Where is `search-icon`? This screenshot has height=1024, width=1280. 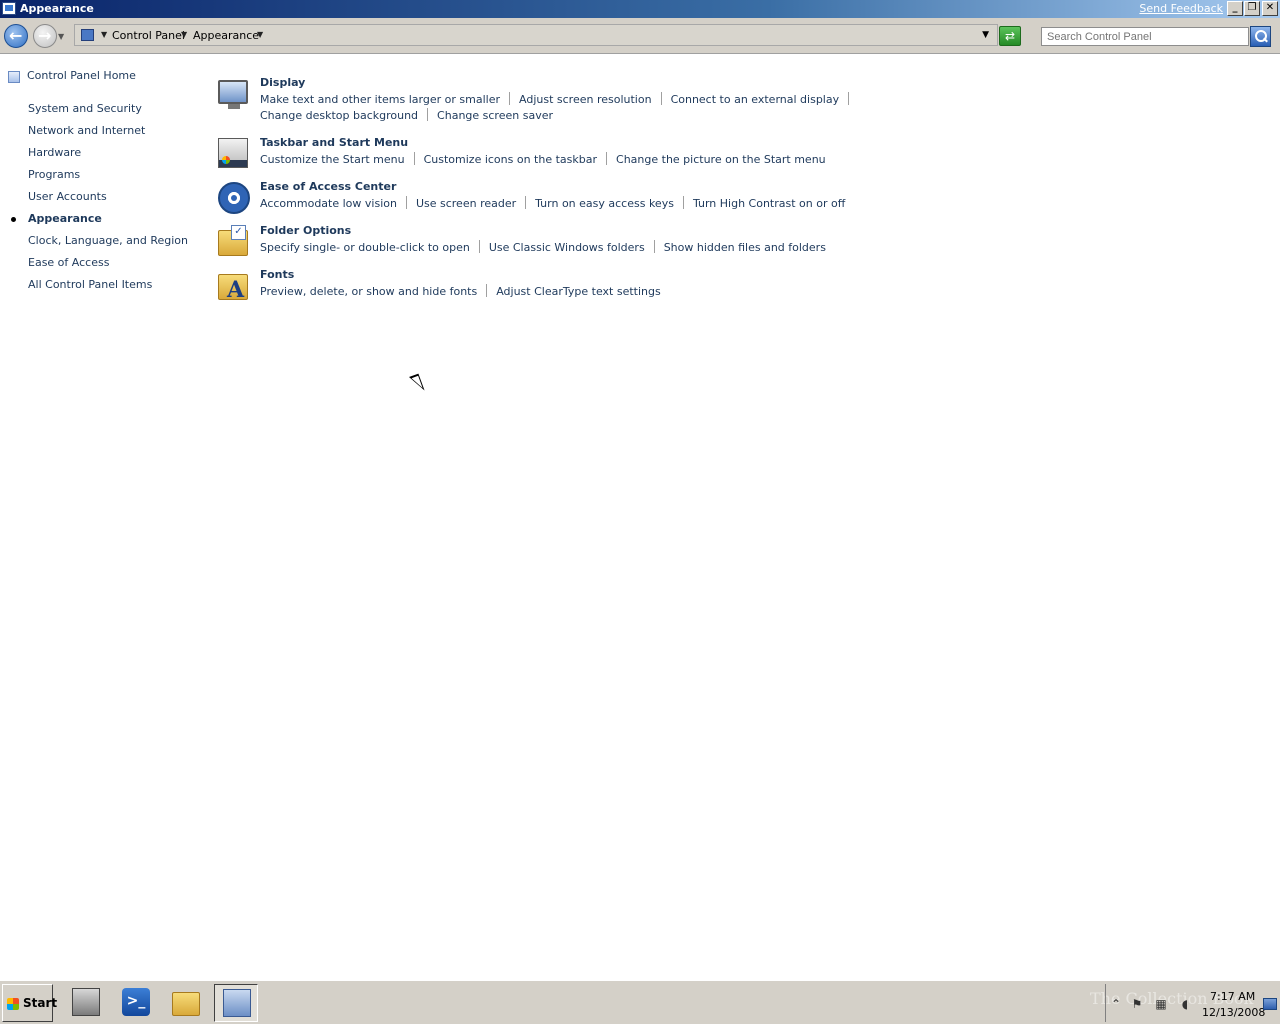 search-icon is located at coordinates (1260, 36).